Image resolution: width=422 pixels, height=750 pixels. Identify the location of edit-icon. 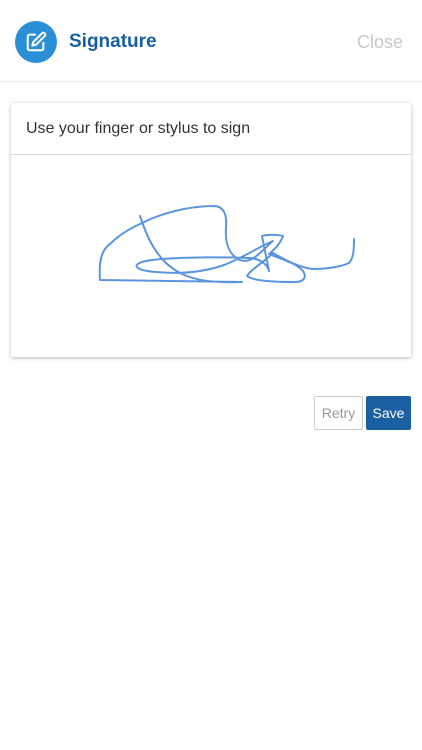
(36, 42).